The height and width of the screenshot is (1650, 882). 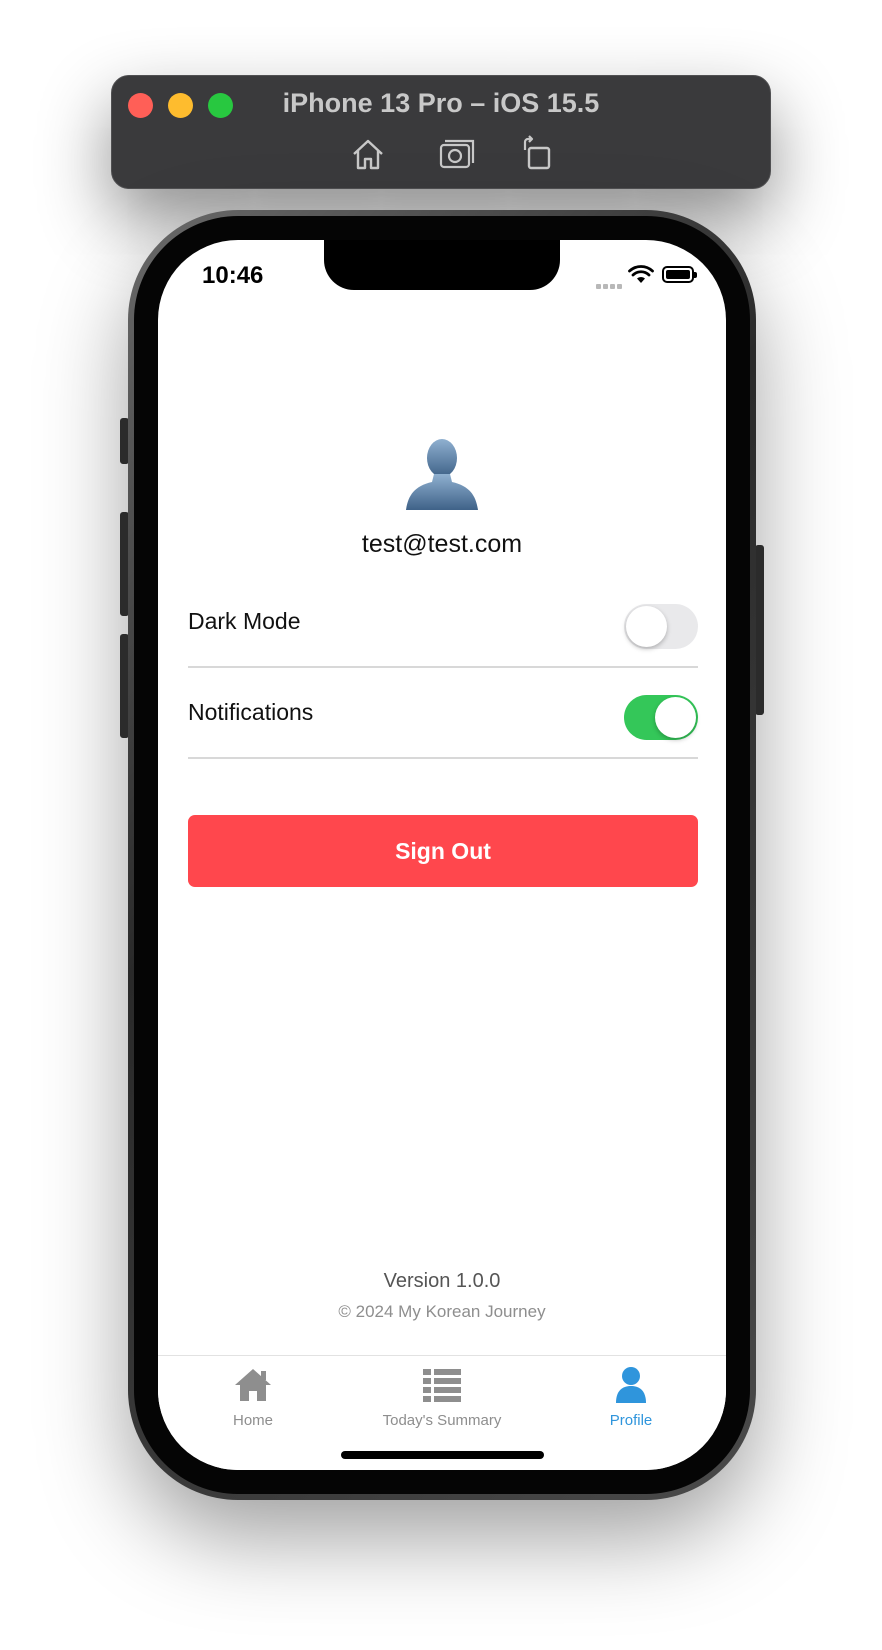 I want to click on screenshot-icon, so click(x=457, y=154).